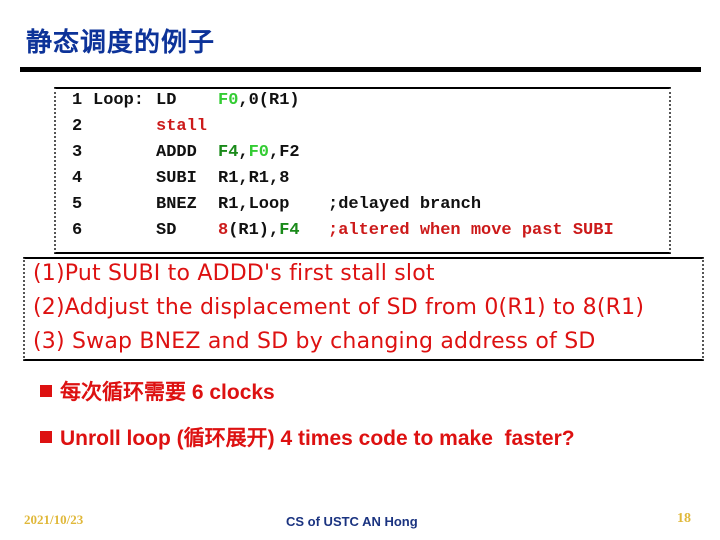 The width and height of the screenshot is (720, 540). What do you see at coordinates (166, 230) in the screenshot?
I see `opcode: SD` at bounding box center [166, 230].